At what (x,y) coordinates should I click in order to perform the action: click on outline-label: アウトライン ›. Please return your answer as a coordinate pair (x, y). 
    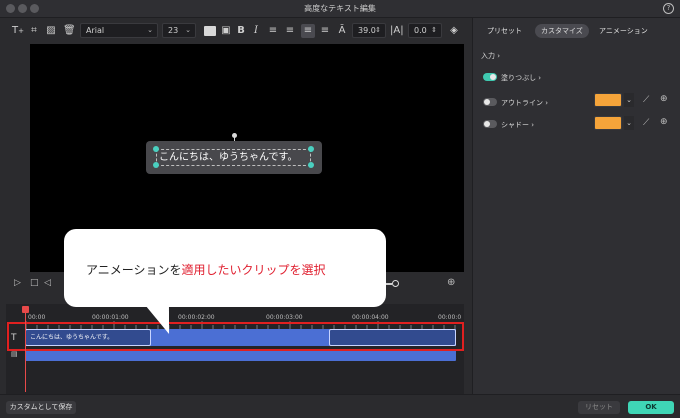
    Looking at the image, I should click on (524, 103).